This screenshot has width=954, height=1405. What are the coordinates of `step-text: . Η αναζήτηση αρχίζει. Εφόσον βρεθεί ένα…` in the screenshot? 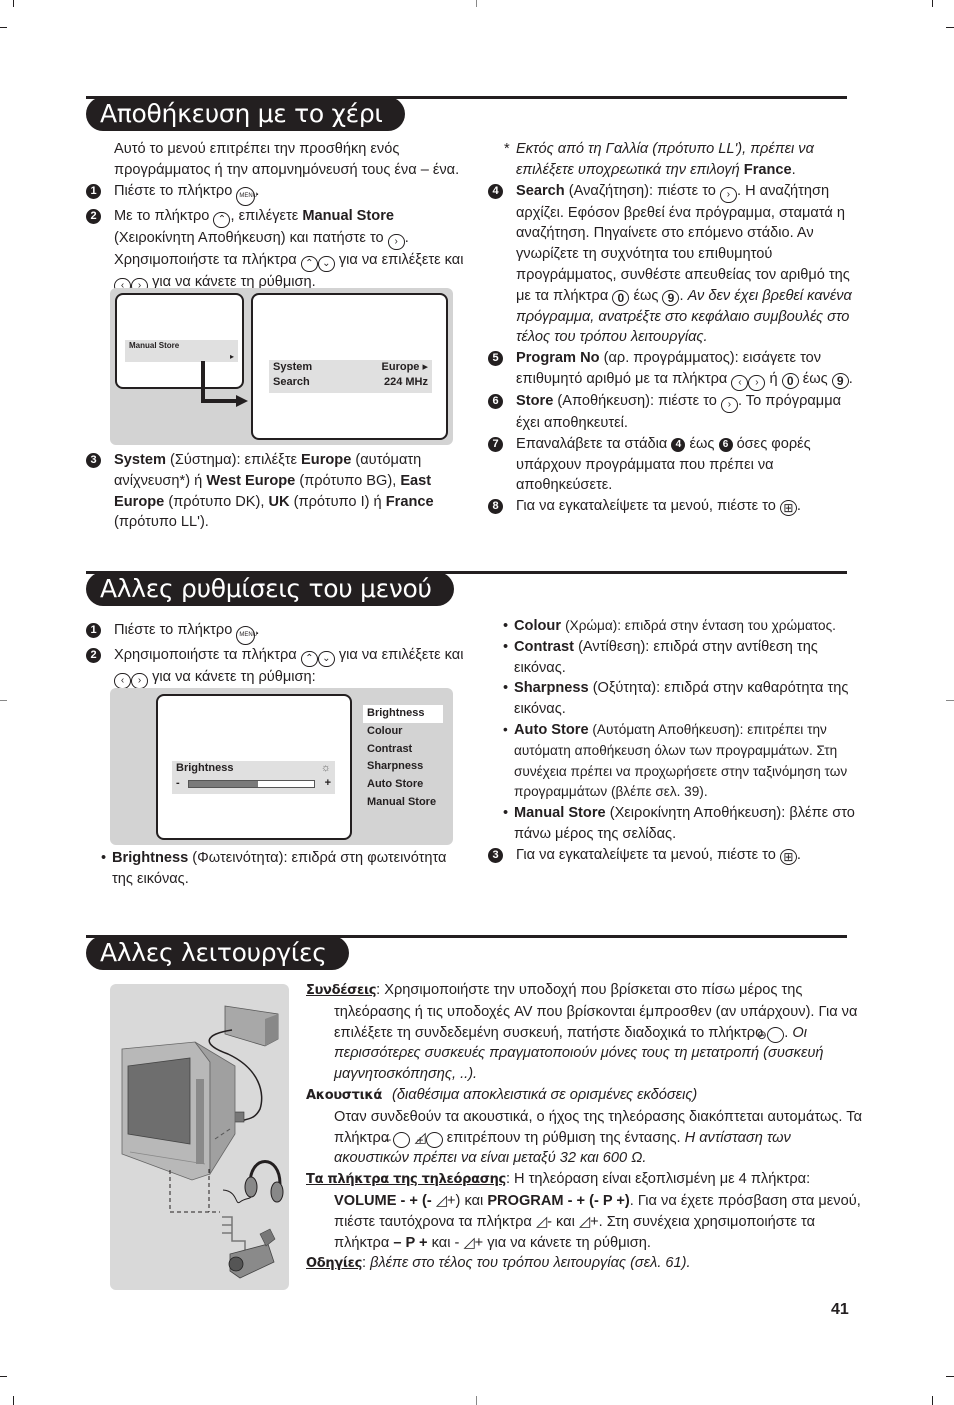 It's located at (683, 243).